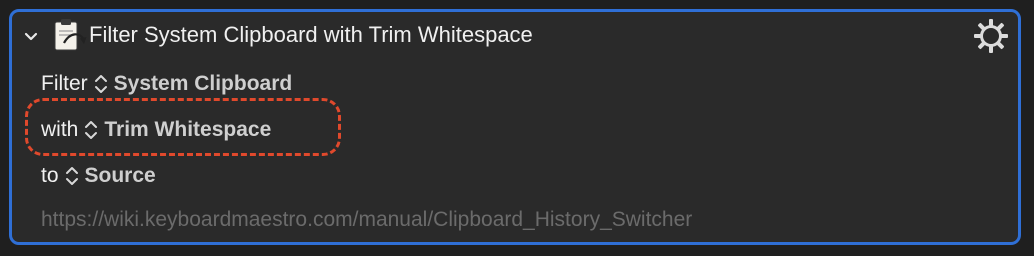 The width and height of the screenshot is (1034, 256). I want to click on destination-popup: Source, so click(110, 176).